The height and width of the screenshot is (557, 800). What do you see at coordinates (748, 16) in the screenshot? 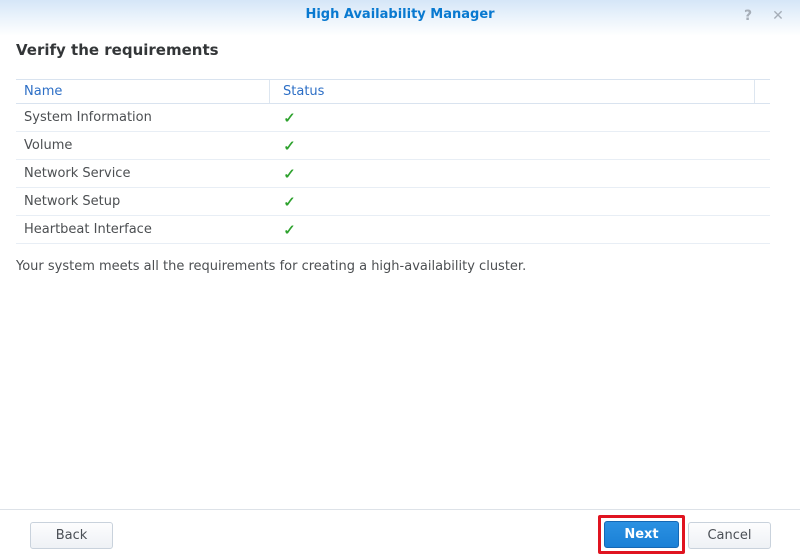
I see `help-icon: ?` at bounding box center [748, 16].